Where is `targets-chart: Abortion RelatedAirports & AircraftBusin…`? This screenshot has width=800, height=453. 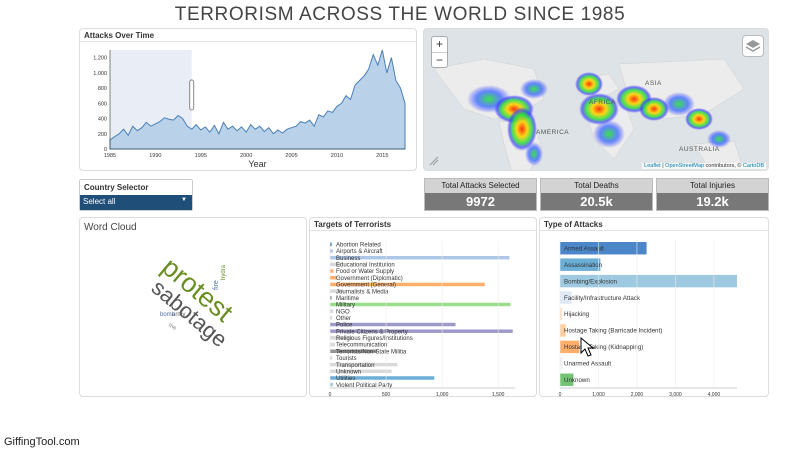
targets-chart: Abortion RelatedAirports & AircraftBusin… is located at coordinates (424, 315).